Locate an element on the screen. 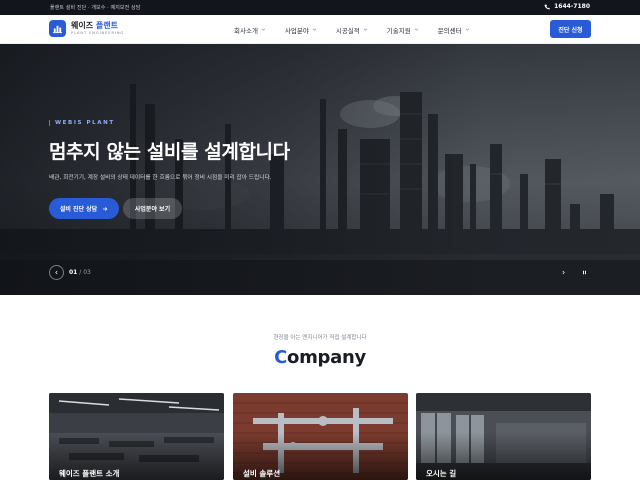 Image resolution: width=640 pixels, height=480 pixels. company-title-first-letter: C is located at coordinates (280, 357).